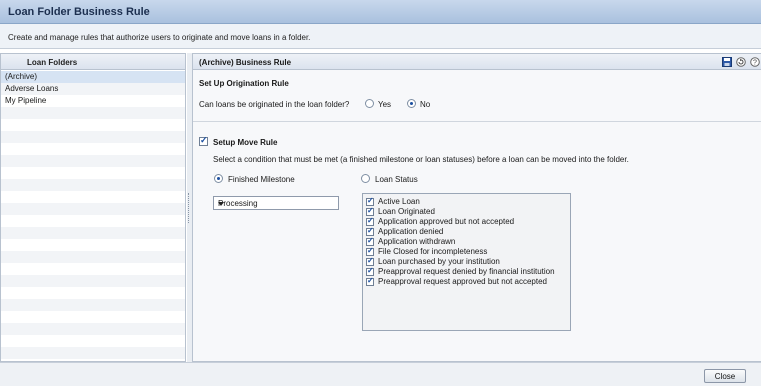  Describe the element at coordinates (439, 261) in the screenshot. I see `status-label: Loan purchased by your institution` at that location.